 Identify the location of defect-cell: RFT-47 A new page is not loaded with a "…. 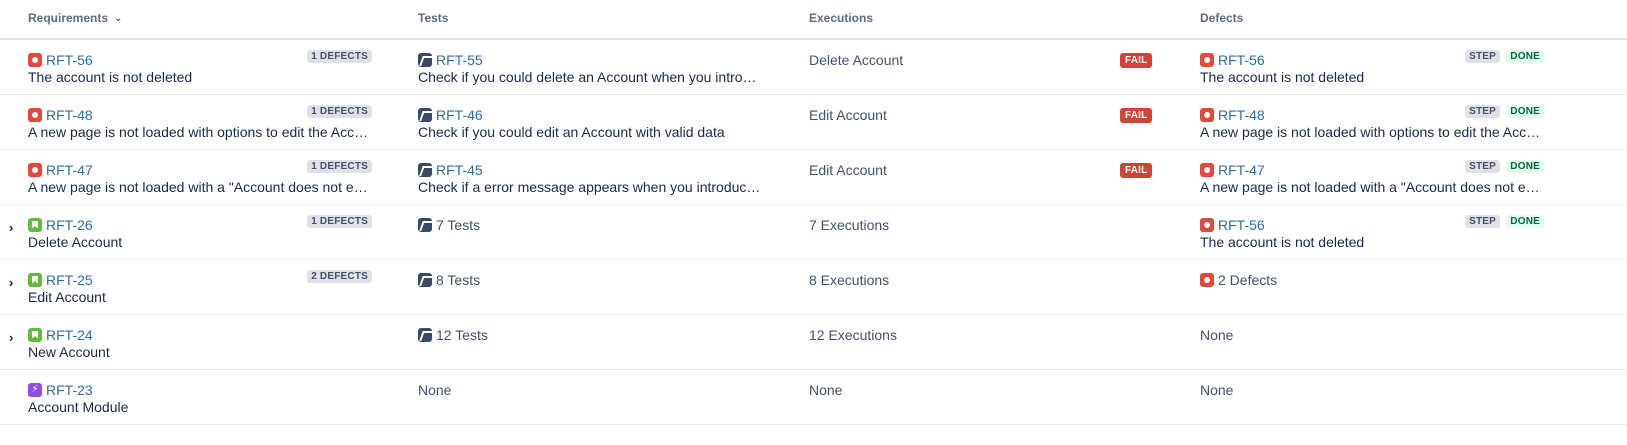
(1372, 177).